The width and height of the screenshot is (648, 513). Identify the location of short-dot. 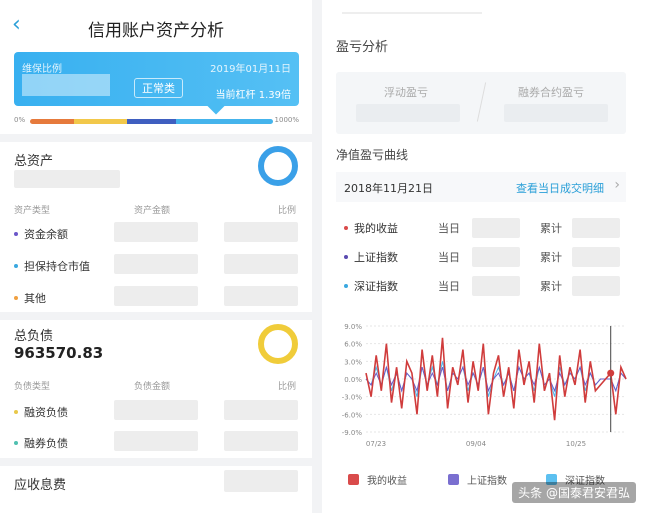
(16, 443).